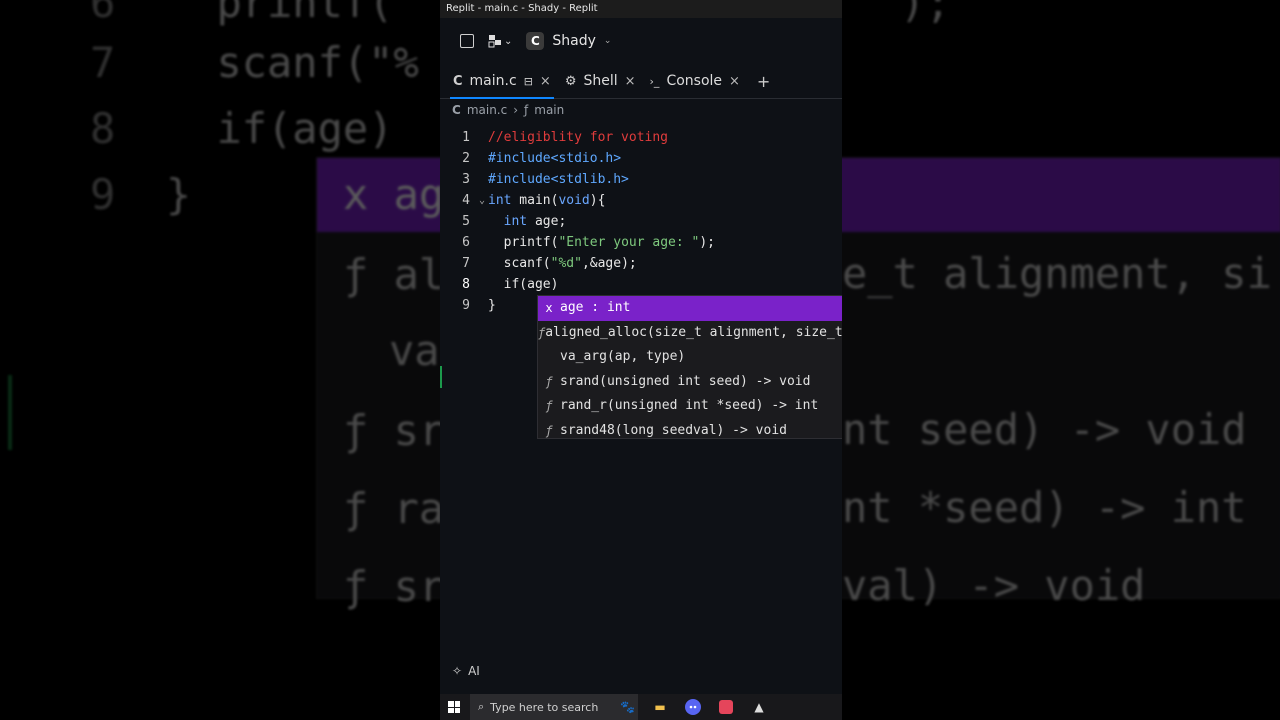 The image size is (1280, 720). What do you see at coordinates (516, 110) in the screenshot?
I see `chevron-right-icon: ›` at bounding box center [516, 110].